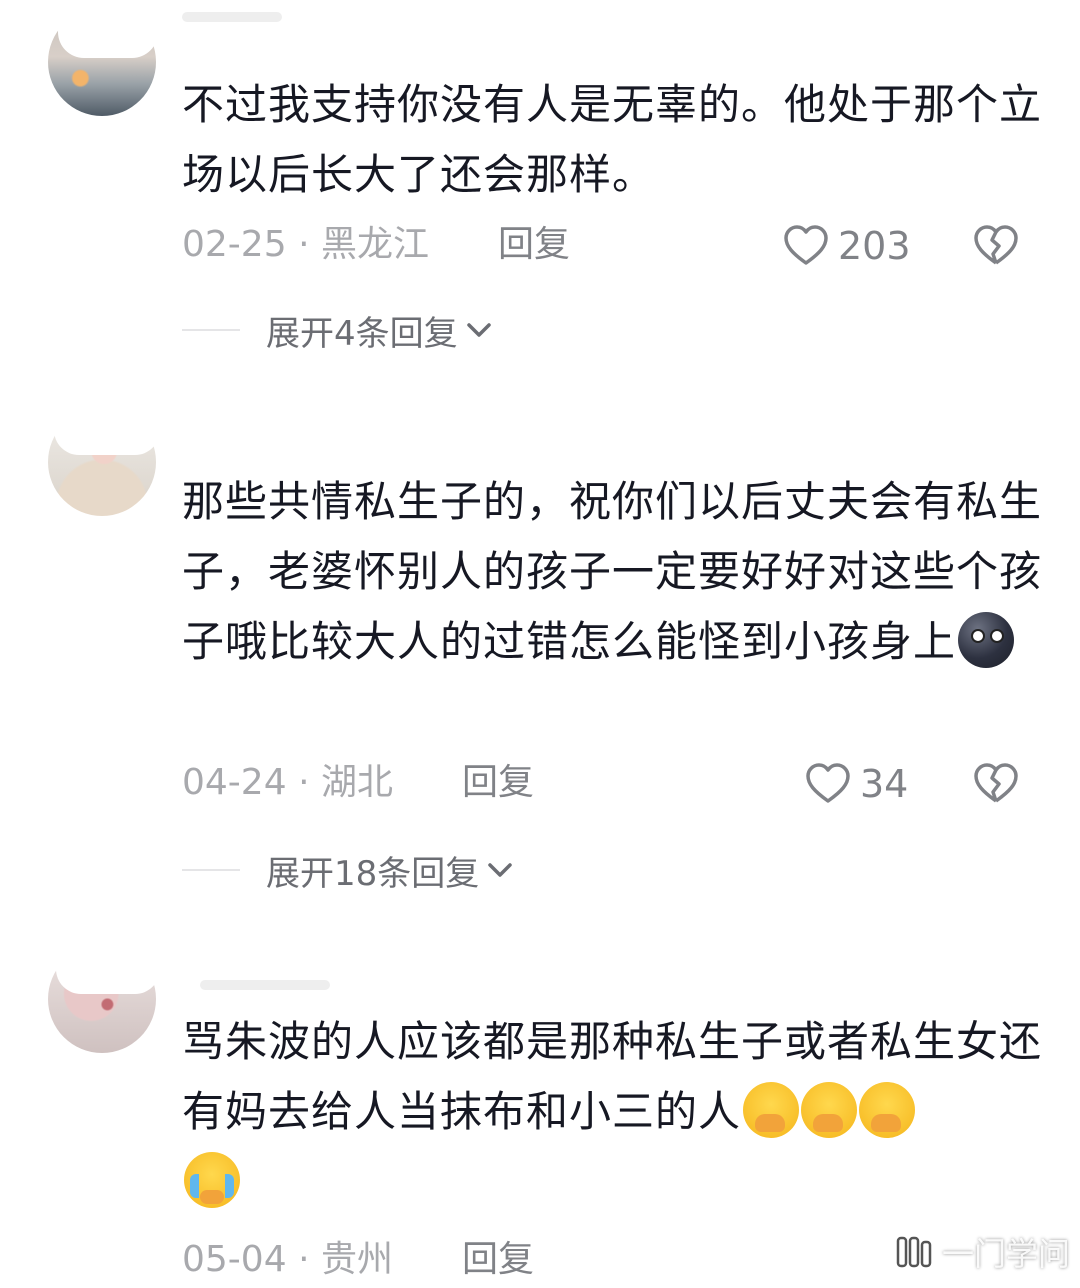 The image size is (1080, 1288). Describe the element at coordinates (612, 1112) in the screenshot. I see `comment-text: 骂朱波的人应该都是那种私生子或者私生女还有妈去给人当抹布和小三的人` at that location.